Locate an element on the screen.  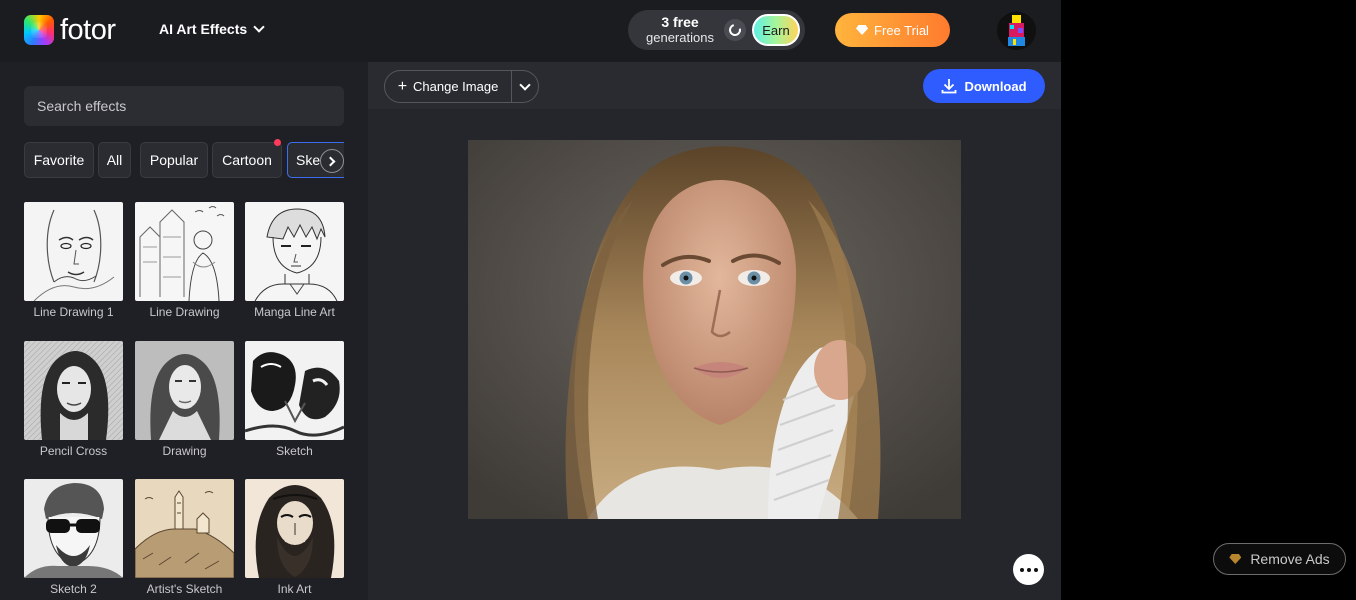
change-image-dropdown-button is located at coordinates (525, 86).